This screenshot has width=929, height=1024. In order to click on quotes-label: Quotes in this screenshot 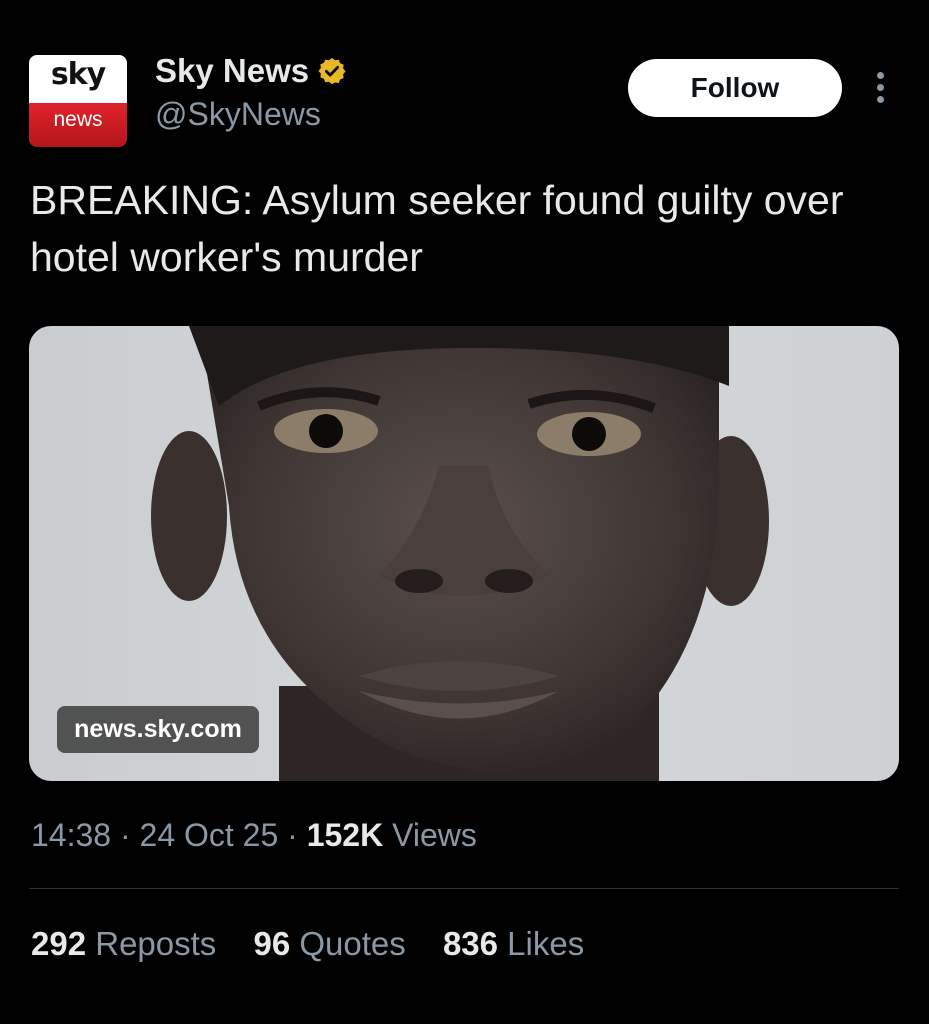, I will do `click(348, 943)`.